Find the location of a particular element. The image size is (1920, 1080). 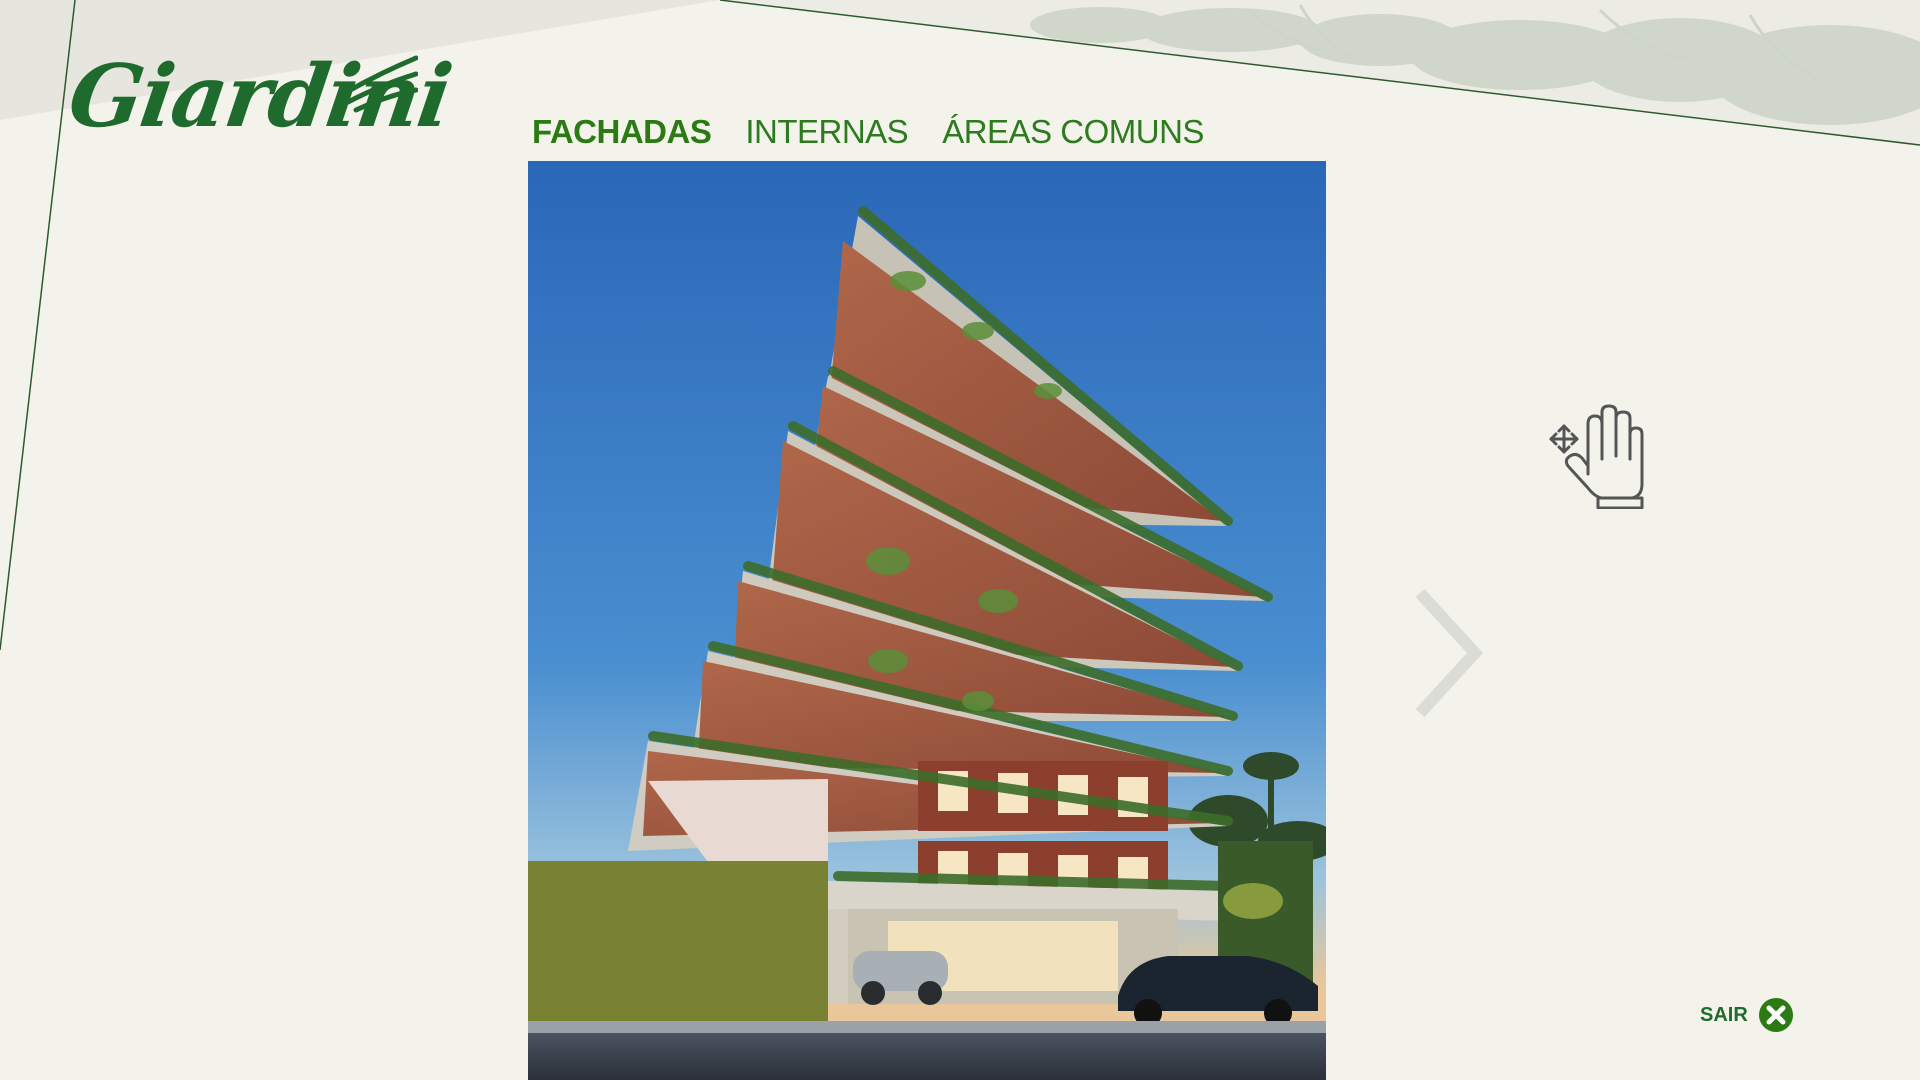

close-circle-icon is located at coordinates (1776, 1015).